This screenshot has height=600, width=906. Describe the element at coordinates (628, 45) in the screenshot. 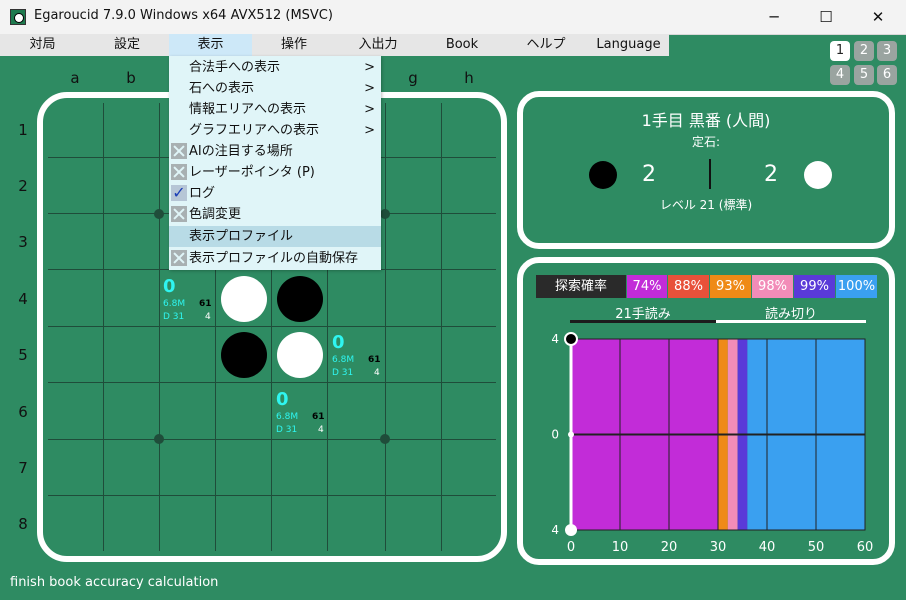

I see `menu-language: Language` at that location.